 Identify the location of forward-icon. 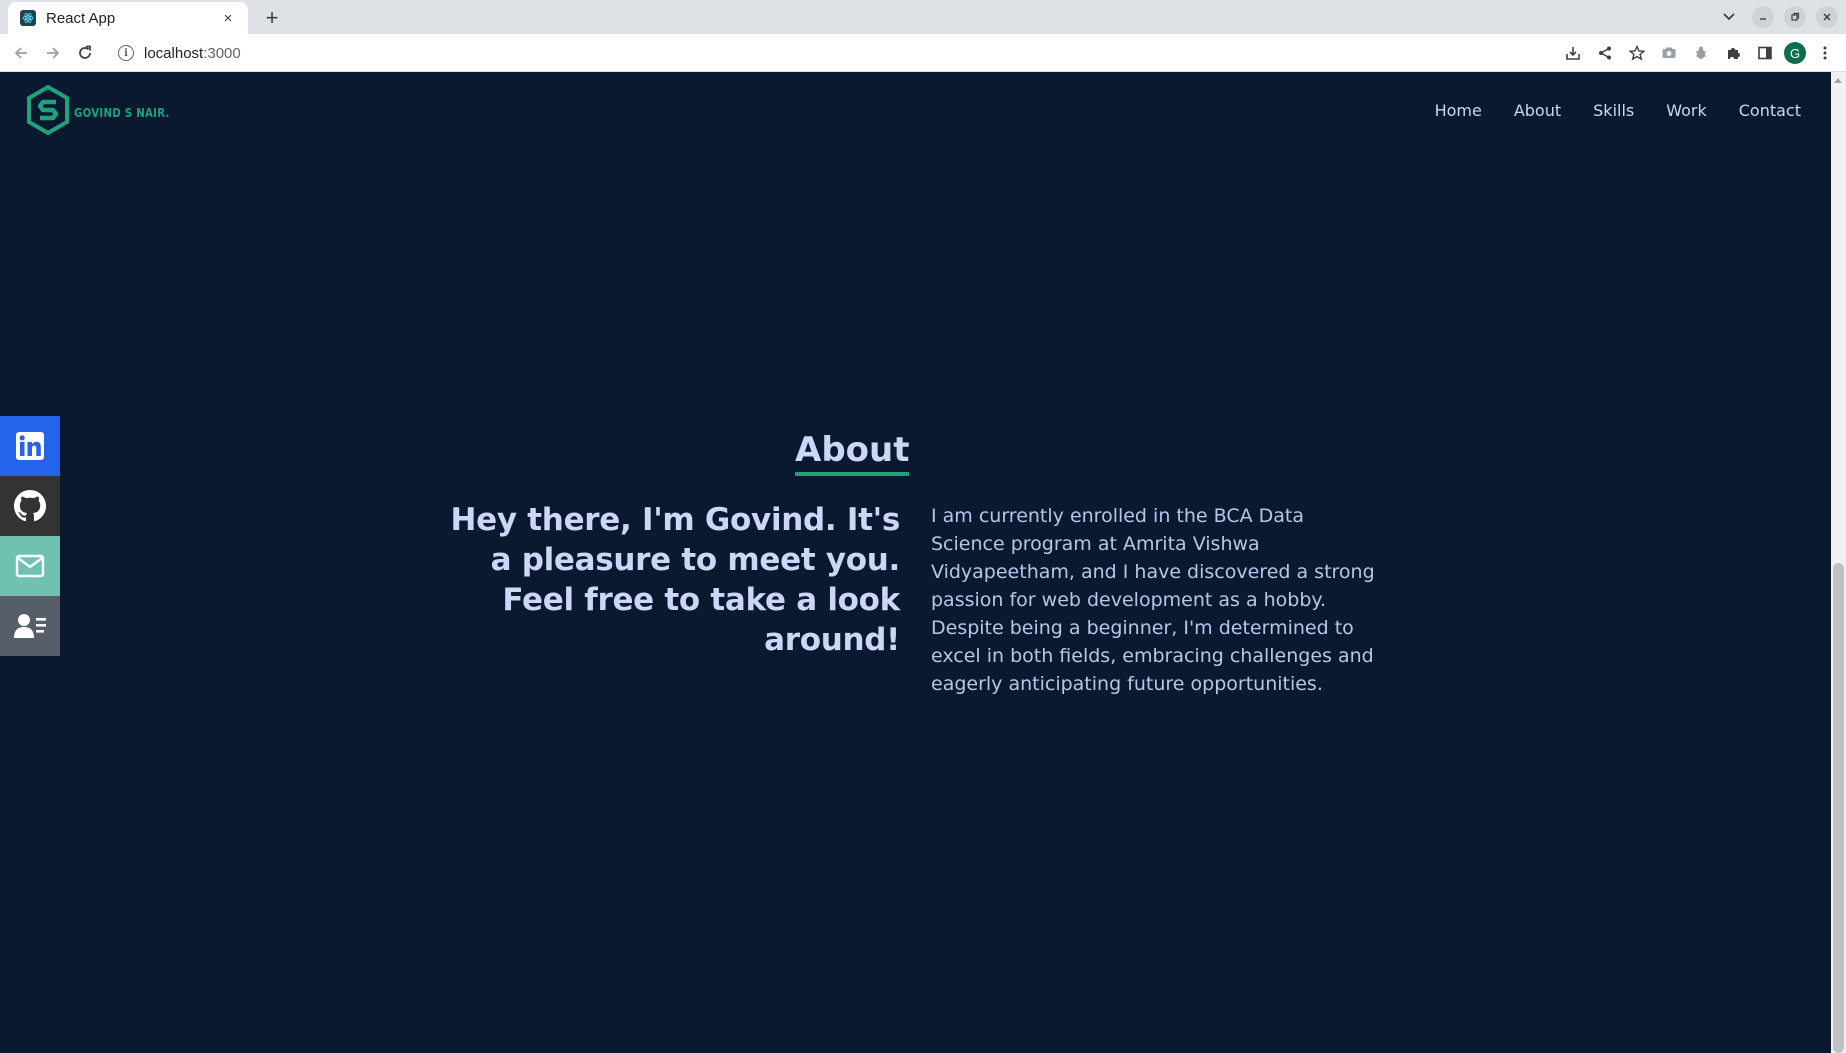
(53, 53).